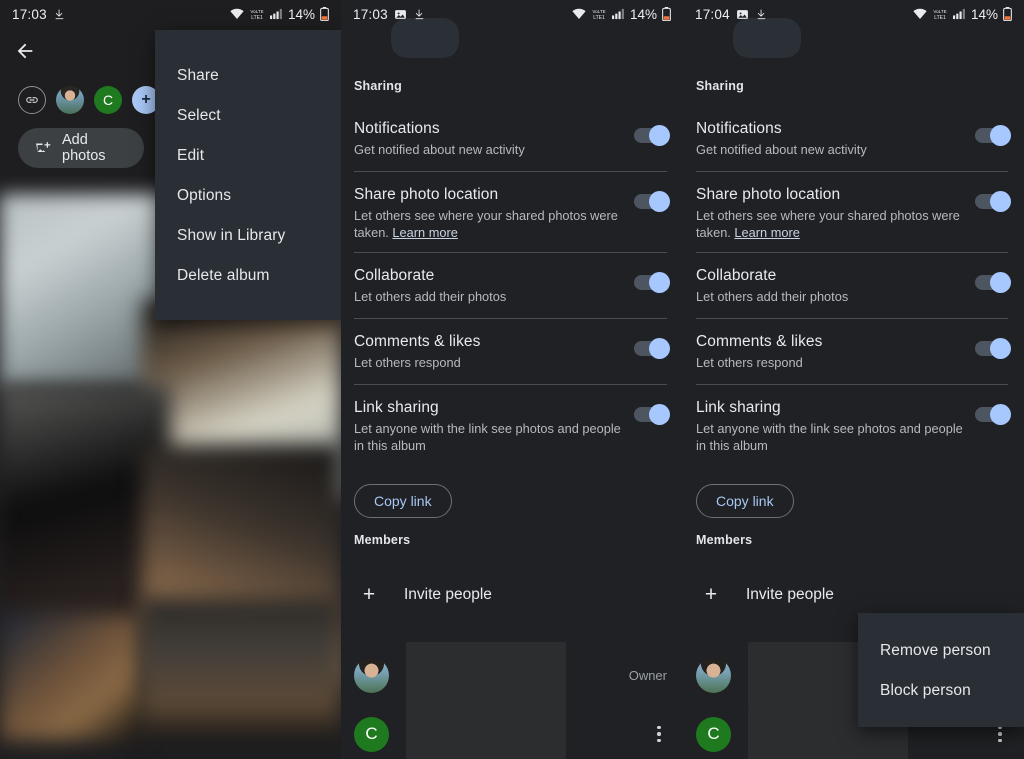 Image resolution: width=1024 pixels, height=759 pixels. Describe the element at coordinates (32, 100) in the screenshot. I see `link-chip` at that location.